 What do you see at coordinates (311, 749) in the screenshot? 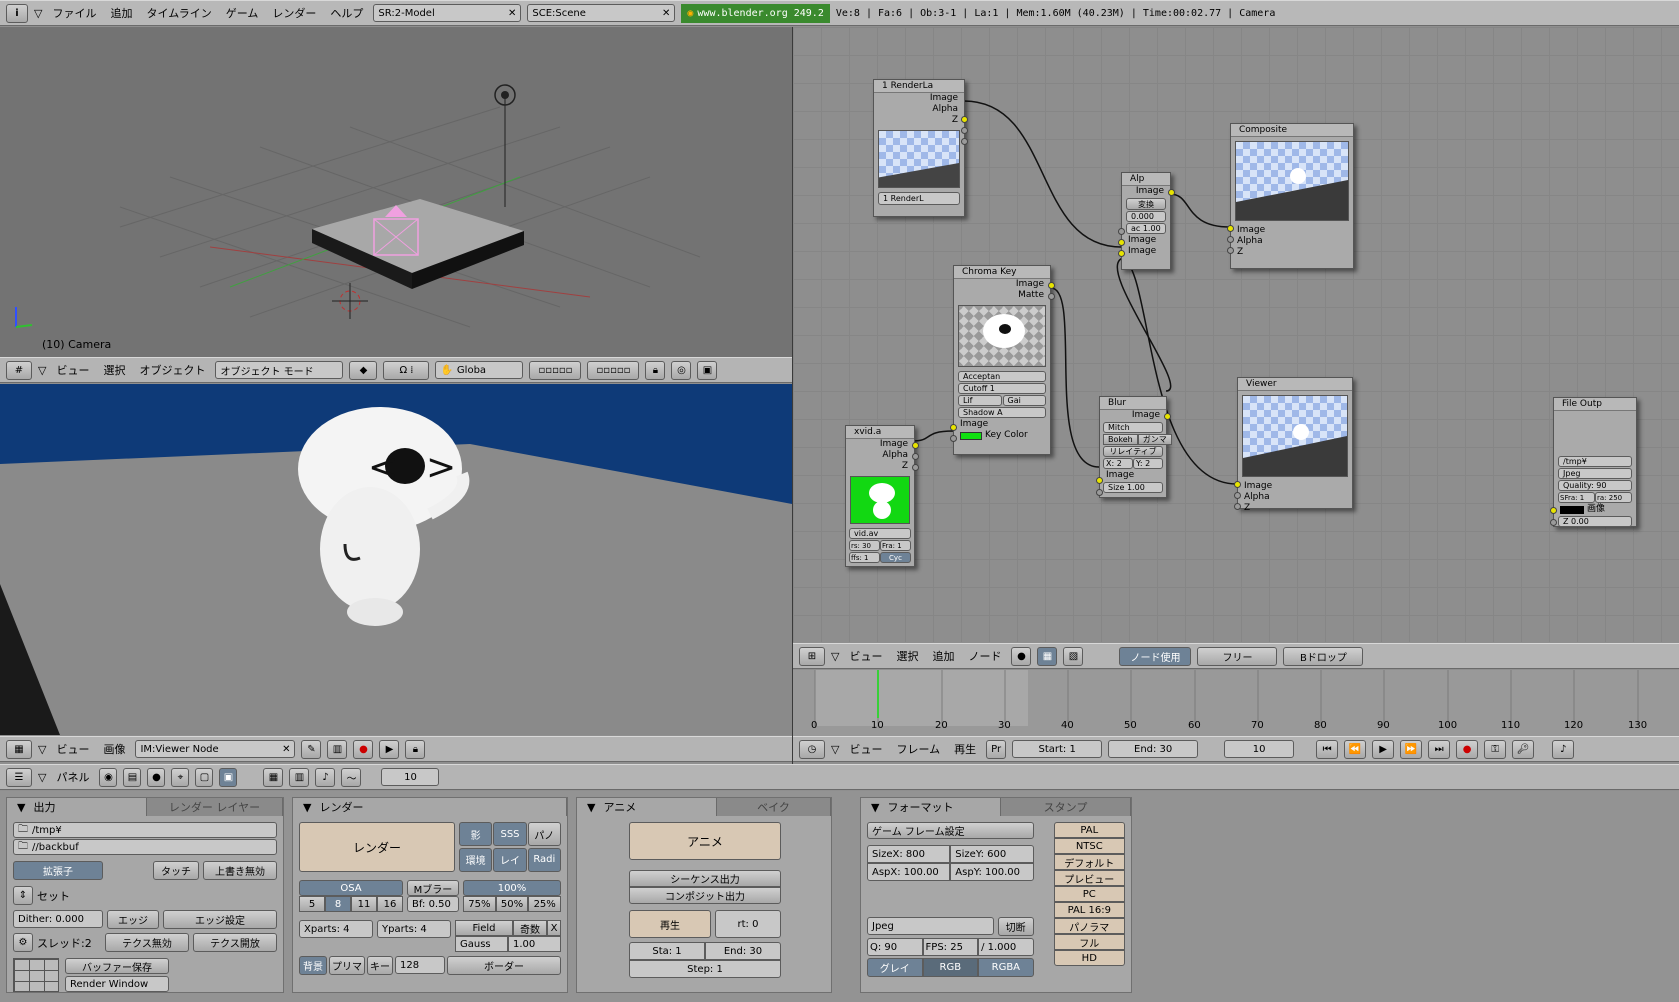
I see `pen-icon: ✎` at bounding box center [311, 749].